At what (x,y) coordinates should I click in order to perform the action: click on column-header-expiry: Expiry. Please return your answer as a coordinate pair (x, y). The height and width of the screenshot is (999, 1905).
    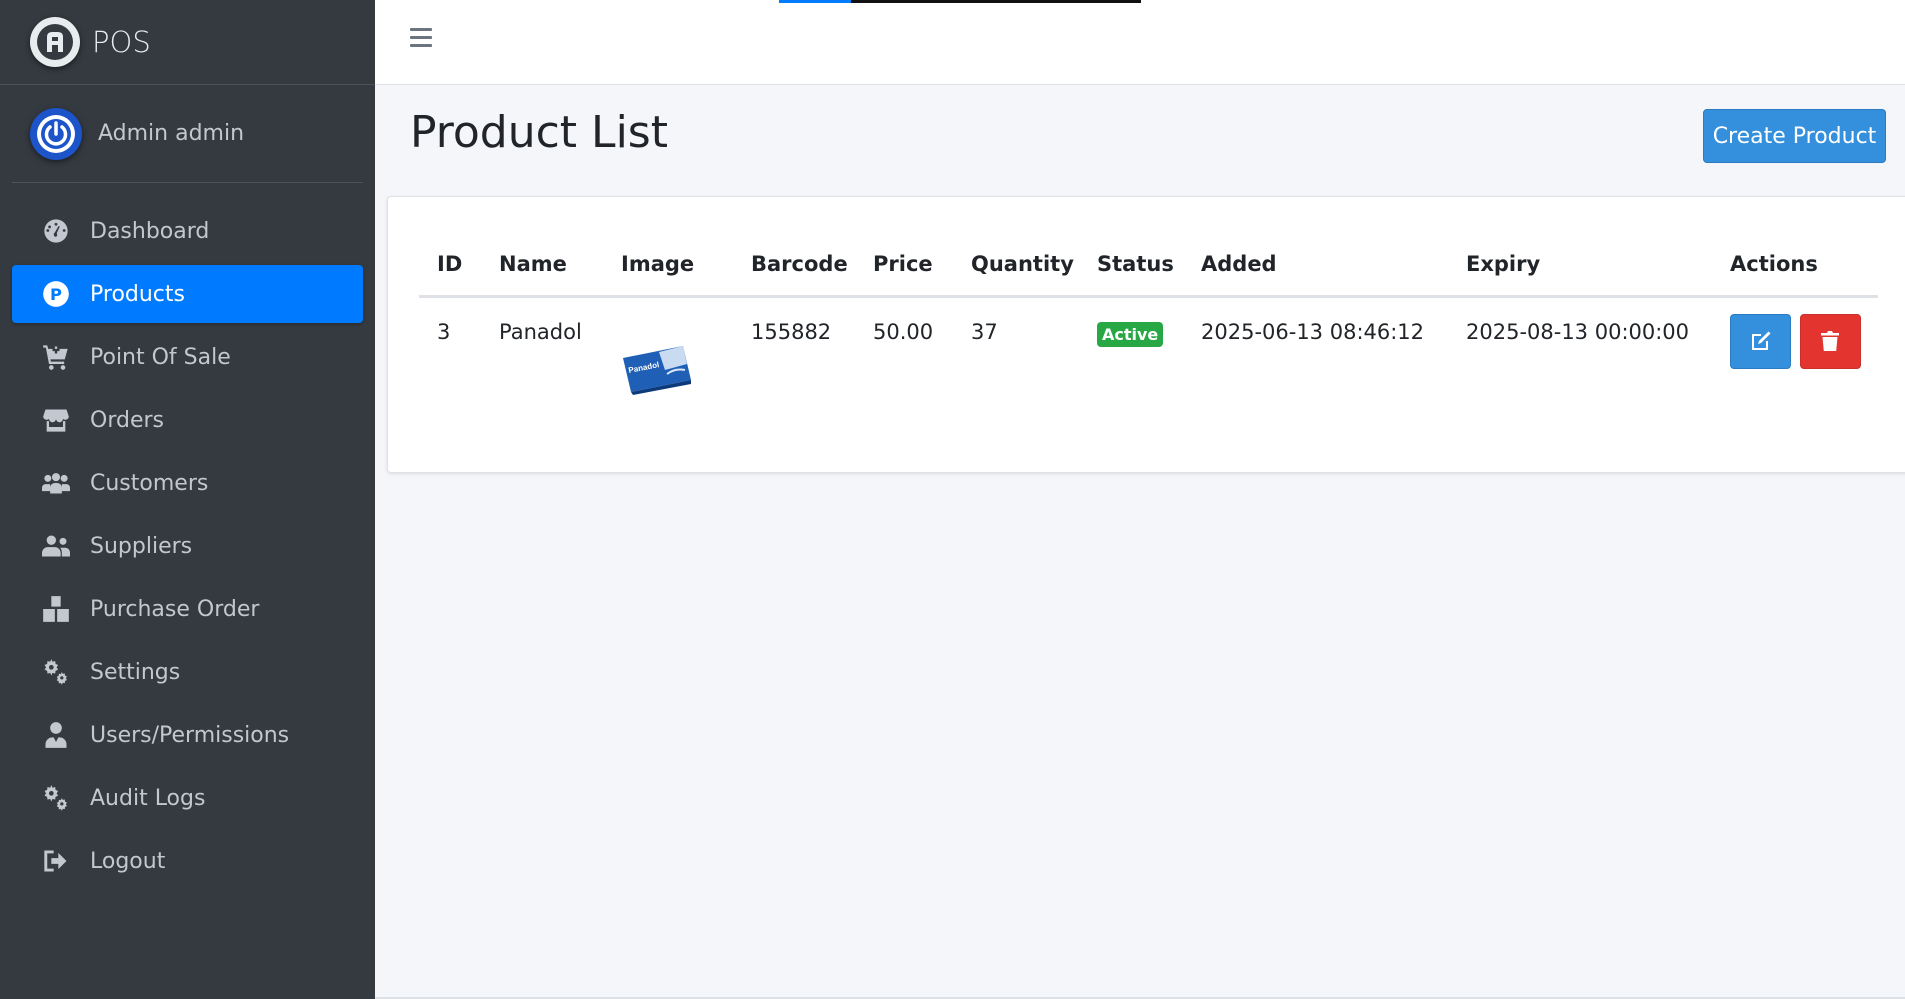
    Looking at the image, I should click on (1580, 265).